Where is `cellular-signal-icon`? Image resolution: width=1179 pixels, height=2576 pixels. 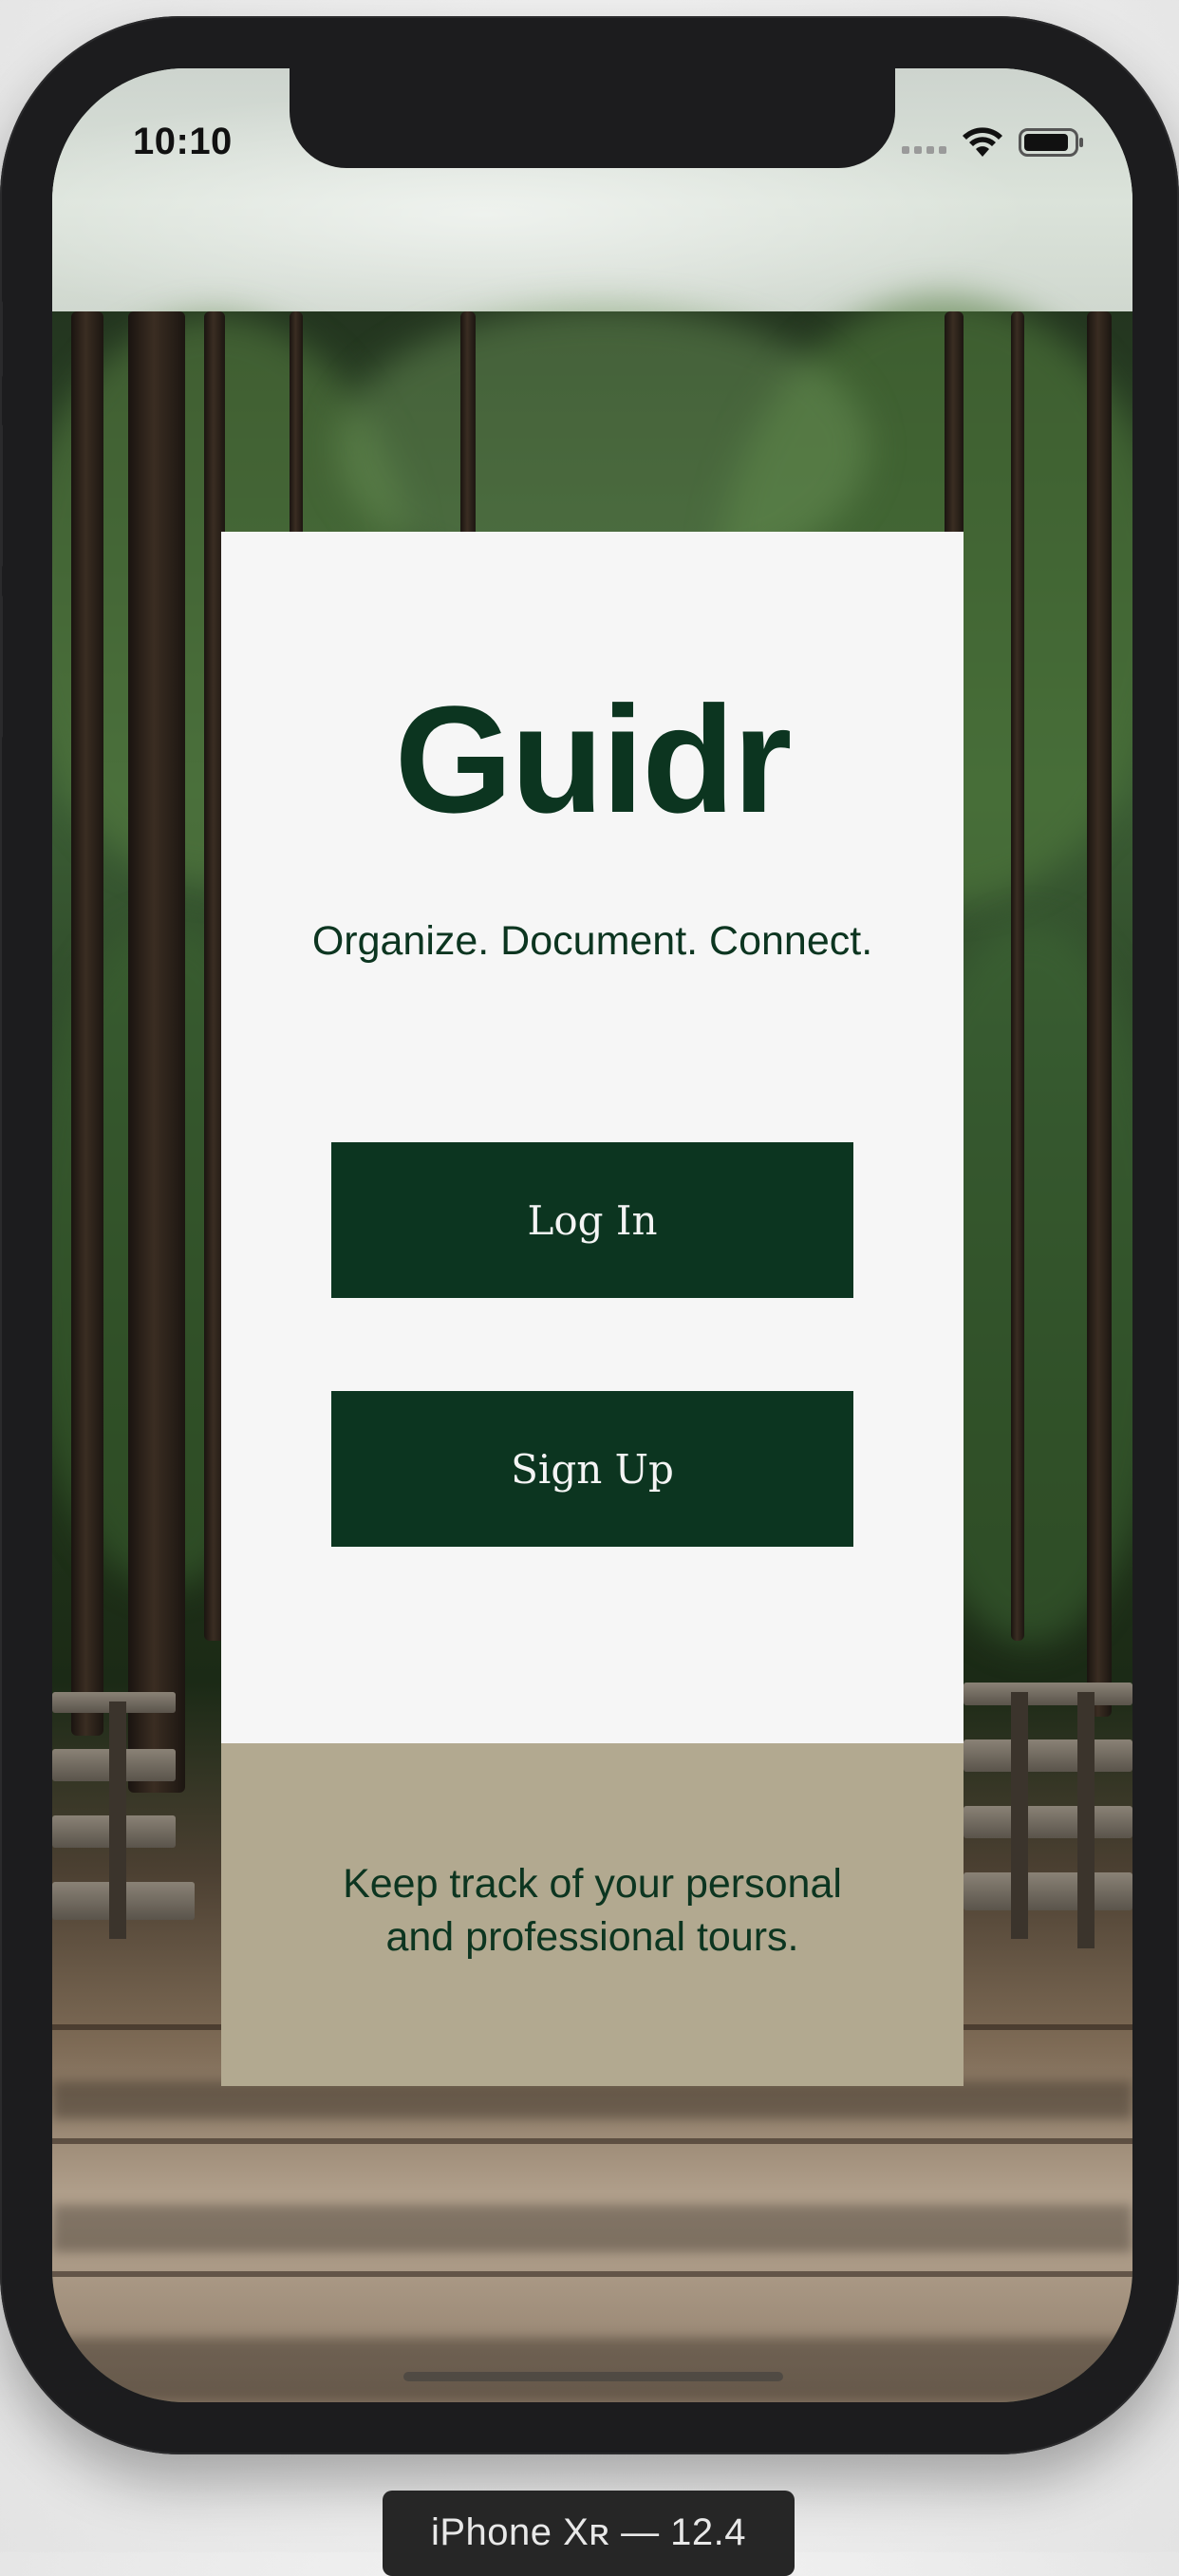 cellular-signal-icon is located at coordinates (924, 142).